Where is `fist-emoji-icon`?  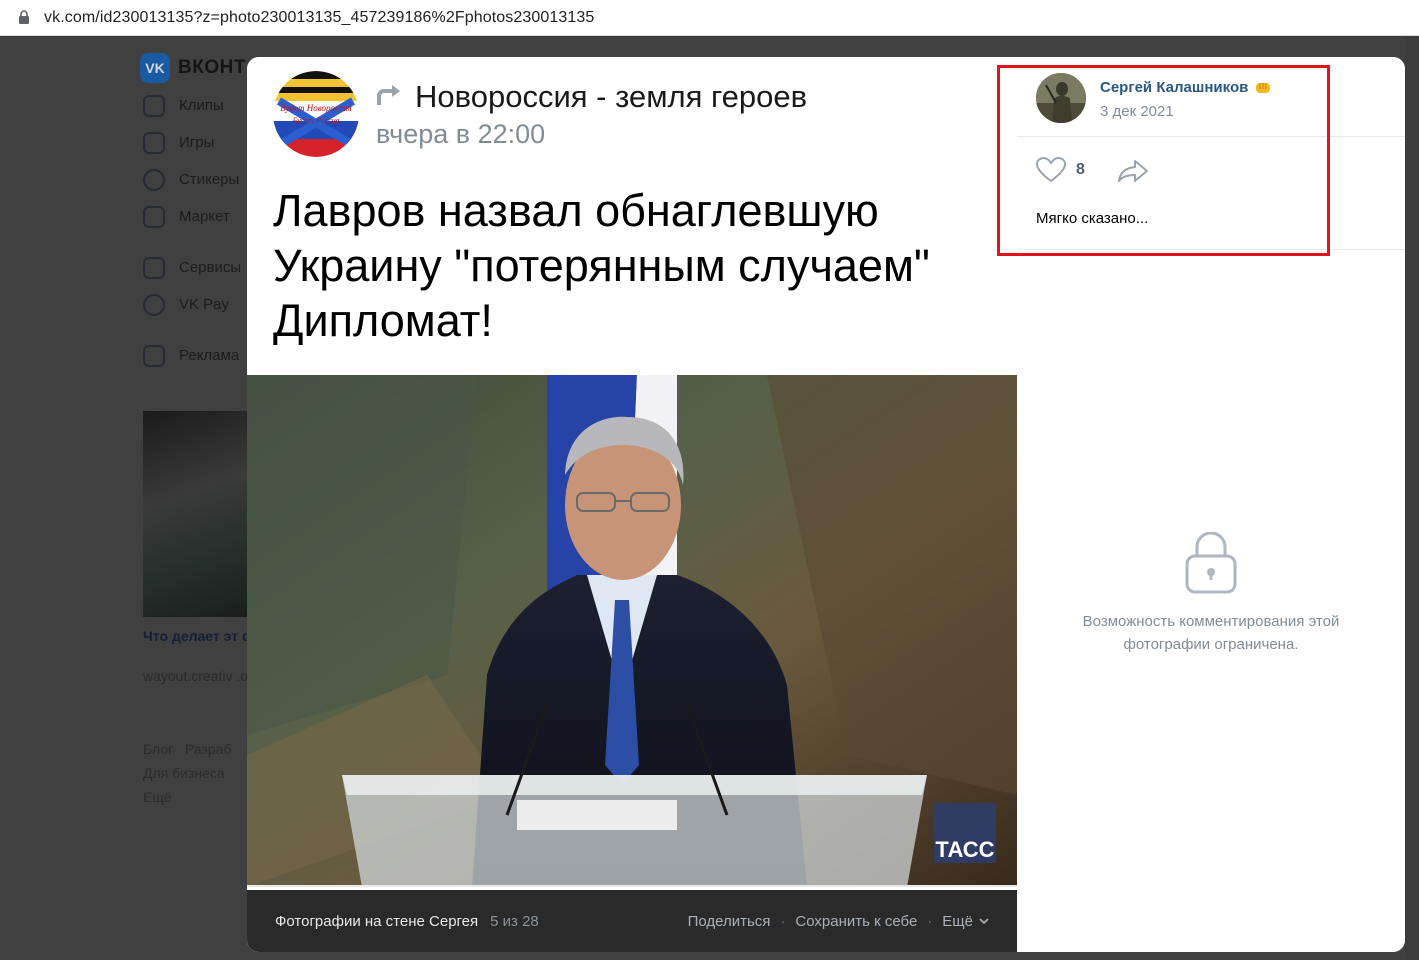 fist-emoji-icon is located at coordinates (1263, 87).